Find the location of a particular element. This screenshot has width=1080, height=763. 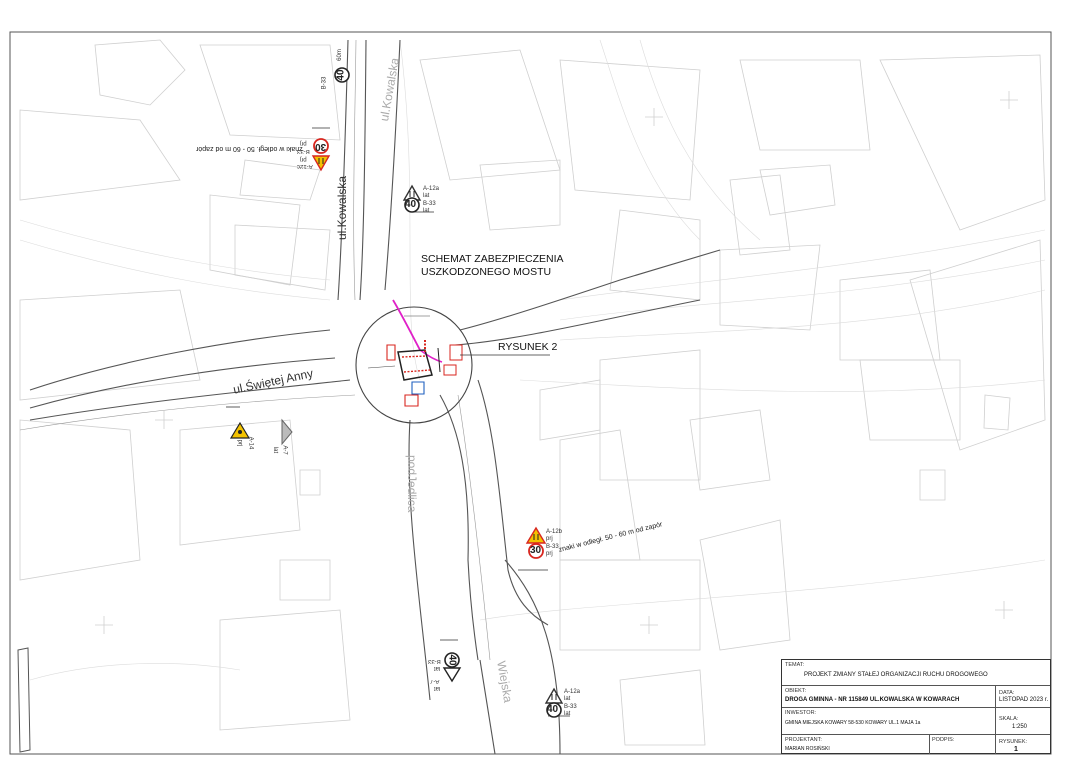

bridge-detail is located at coordinates (415, 353).